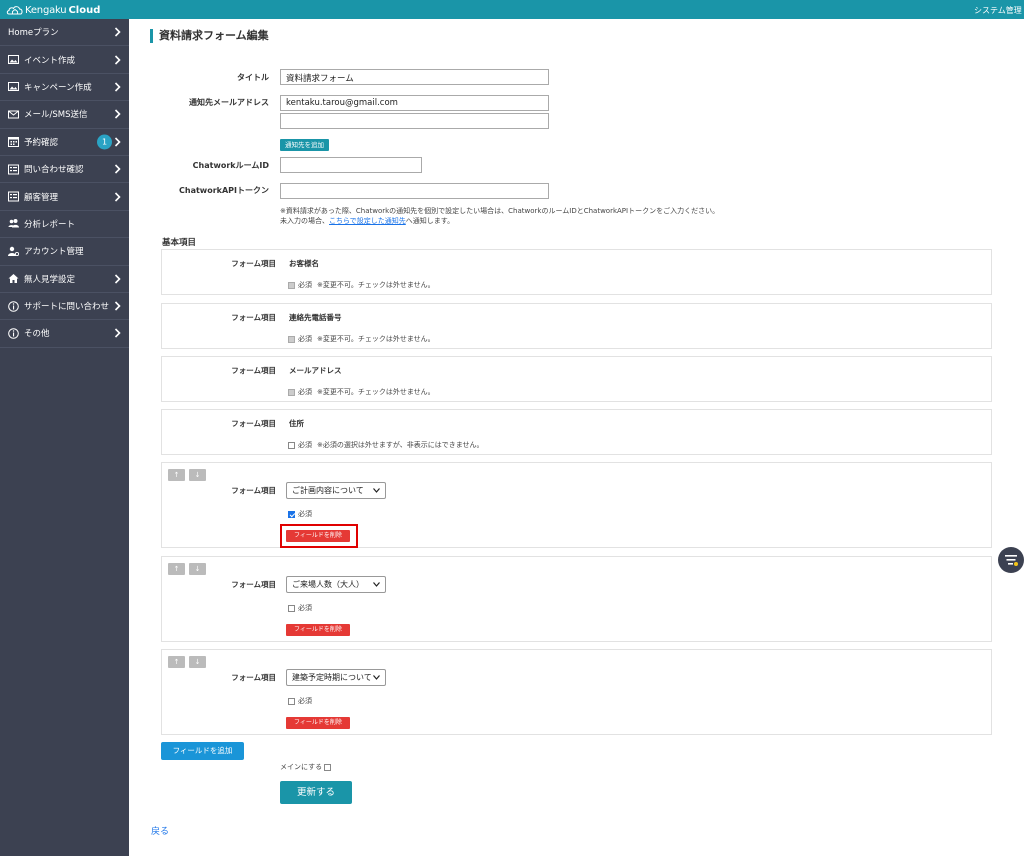 Image resolution: width=1024 pixels, height=856 pixels. I want to click on fixed-field-card: フォーム項目 お客様名 必須 ※変更不可。チェックは外せません。, so click(576, 272).